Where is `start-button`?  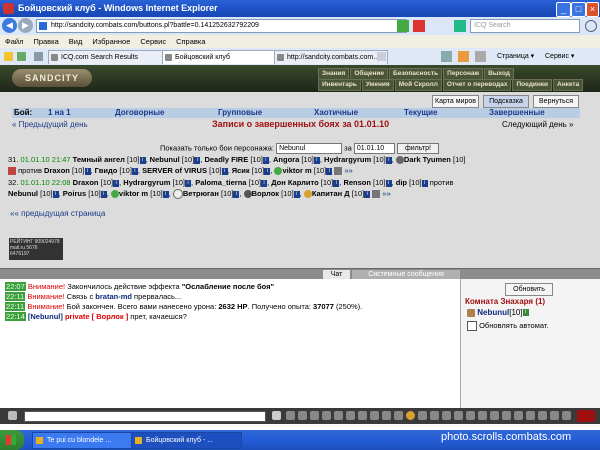 start-button is located at coordinates (12, 440).